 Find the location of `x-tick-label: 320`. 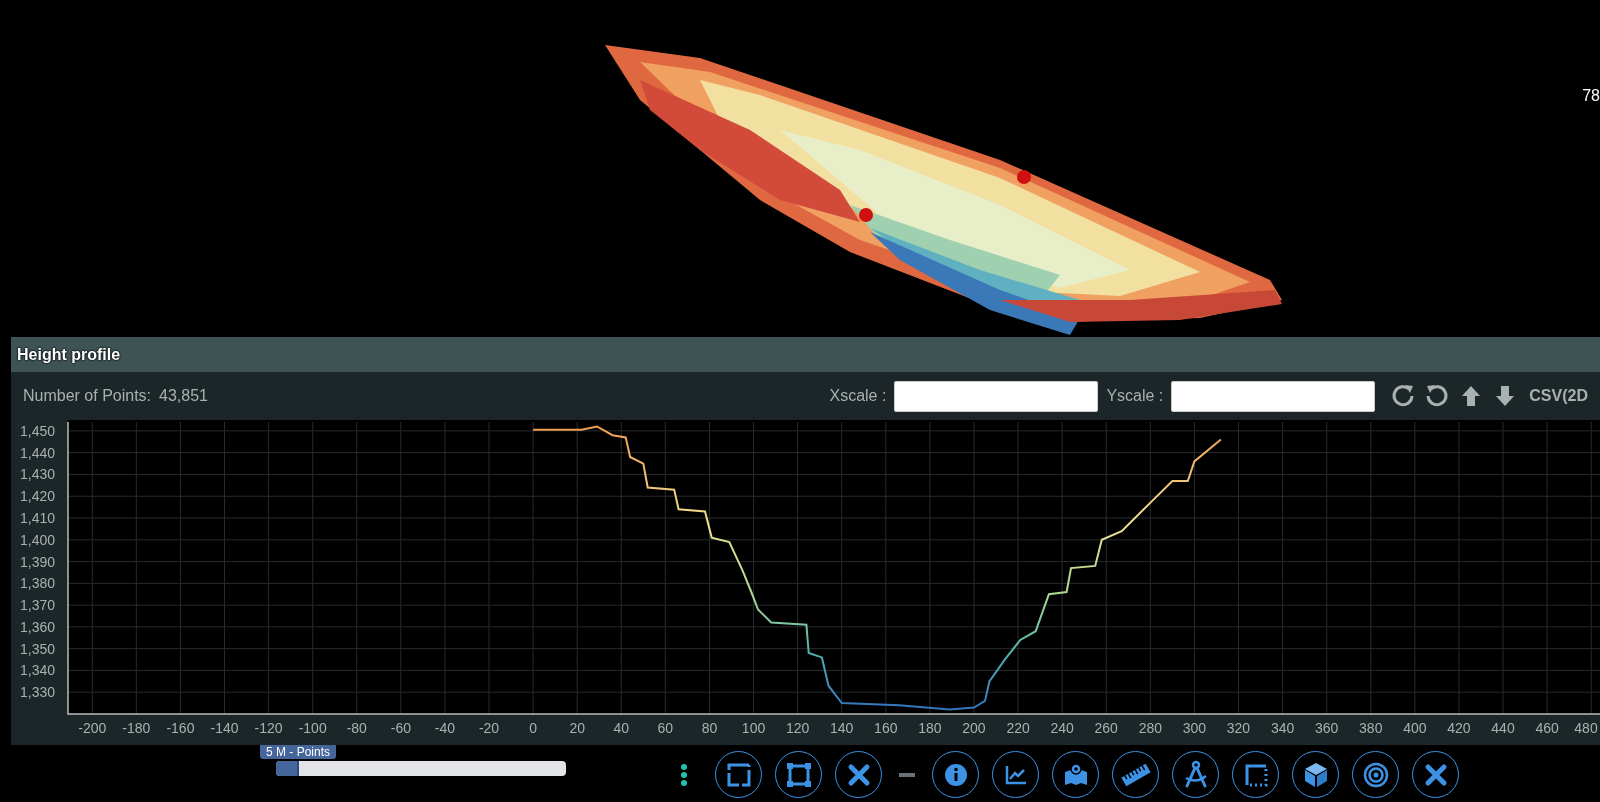

x-tick-label: 320 is located at coordinates (1238, 728).